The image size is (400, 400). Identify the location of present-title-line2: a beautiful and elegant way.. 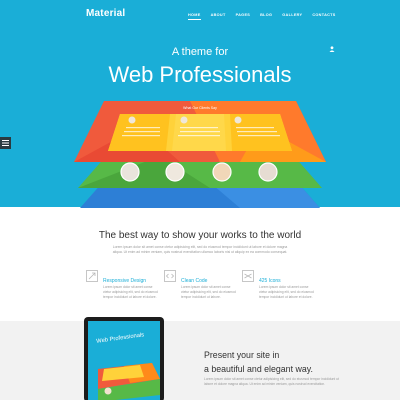
(258, 369).